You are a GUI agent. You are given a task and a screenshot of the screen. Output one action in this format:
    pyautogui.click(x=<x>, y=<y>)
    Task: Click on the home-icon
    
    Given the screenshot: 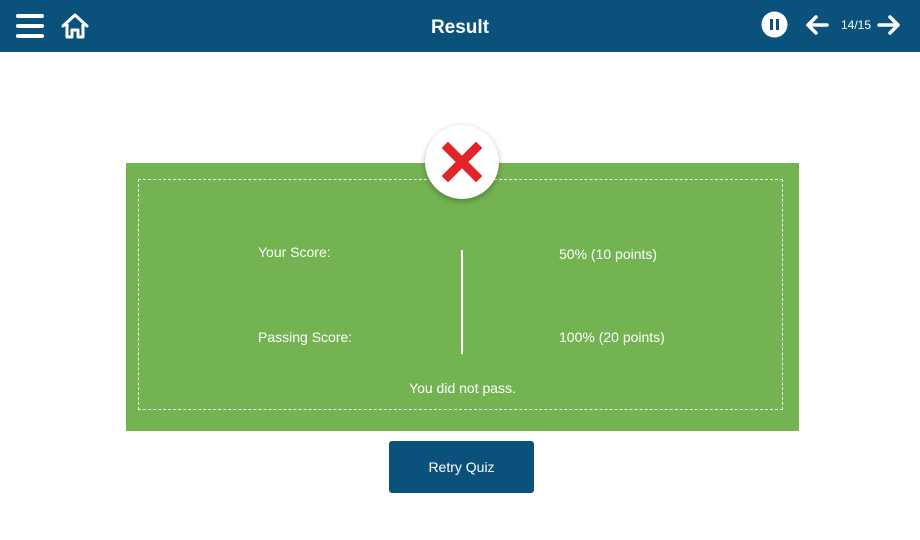 What is the action you would take?
    pyautogui.click(x=75, y=26)
    